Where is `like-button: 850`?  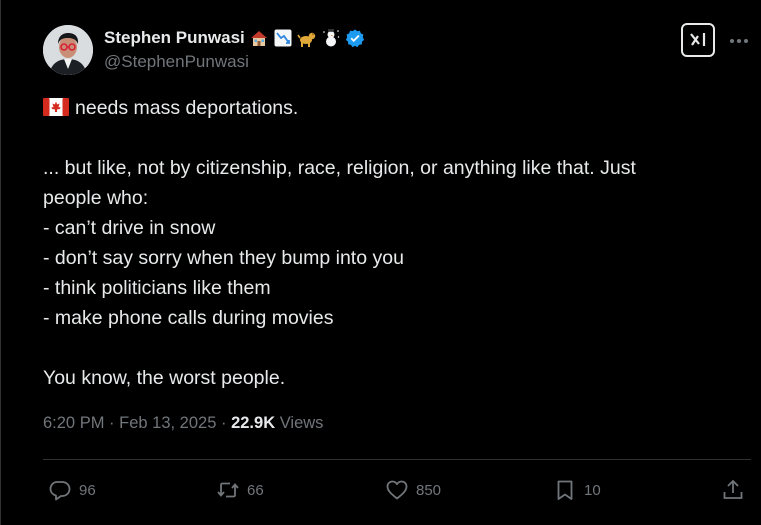 like-button: 850 is located at coordinates (413, 490).